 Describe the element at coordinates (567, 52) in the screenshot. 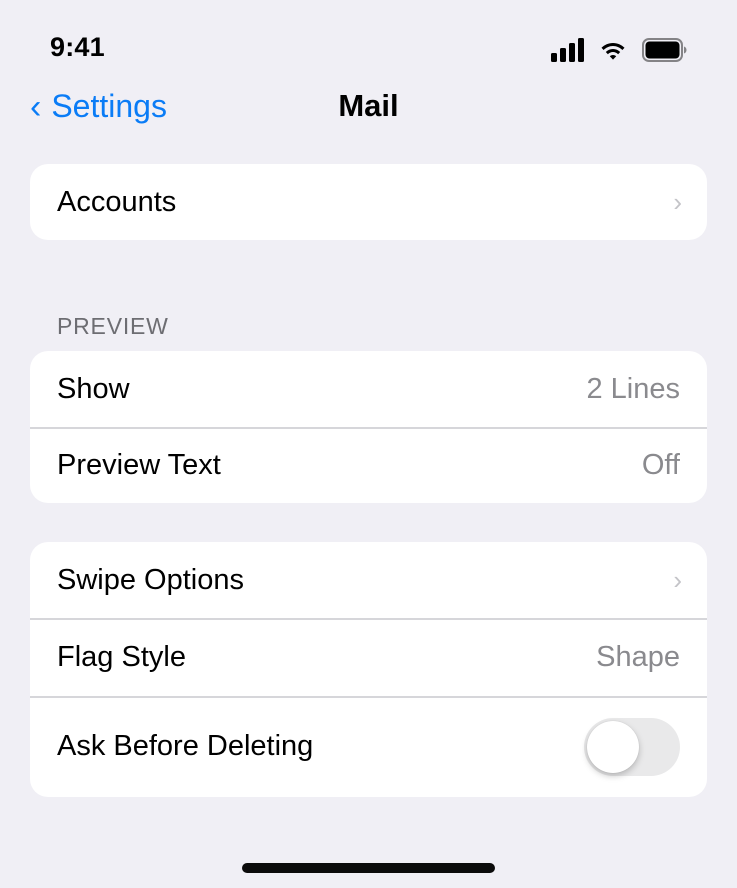

I see `cellular-signal-icon` at that location.